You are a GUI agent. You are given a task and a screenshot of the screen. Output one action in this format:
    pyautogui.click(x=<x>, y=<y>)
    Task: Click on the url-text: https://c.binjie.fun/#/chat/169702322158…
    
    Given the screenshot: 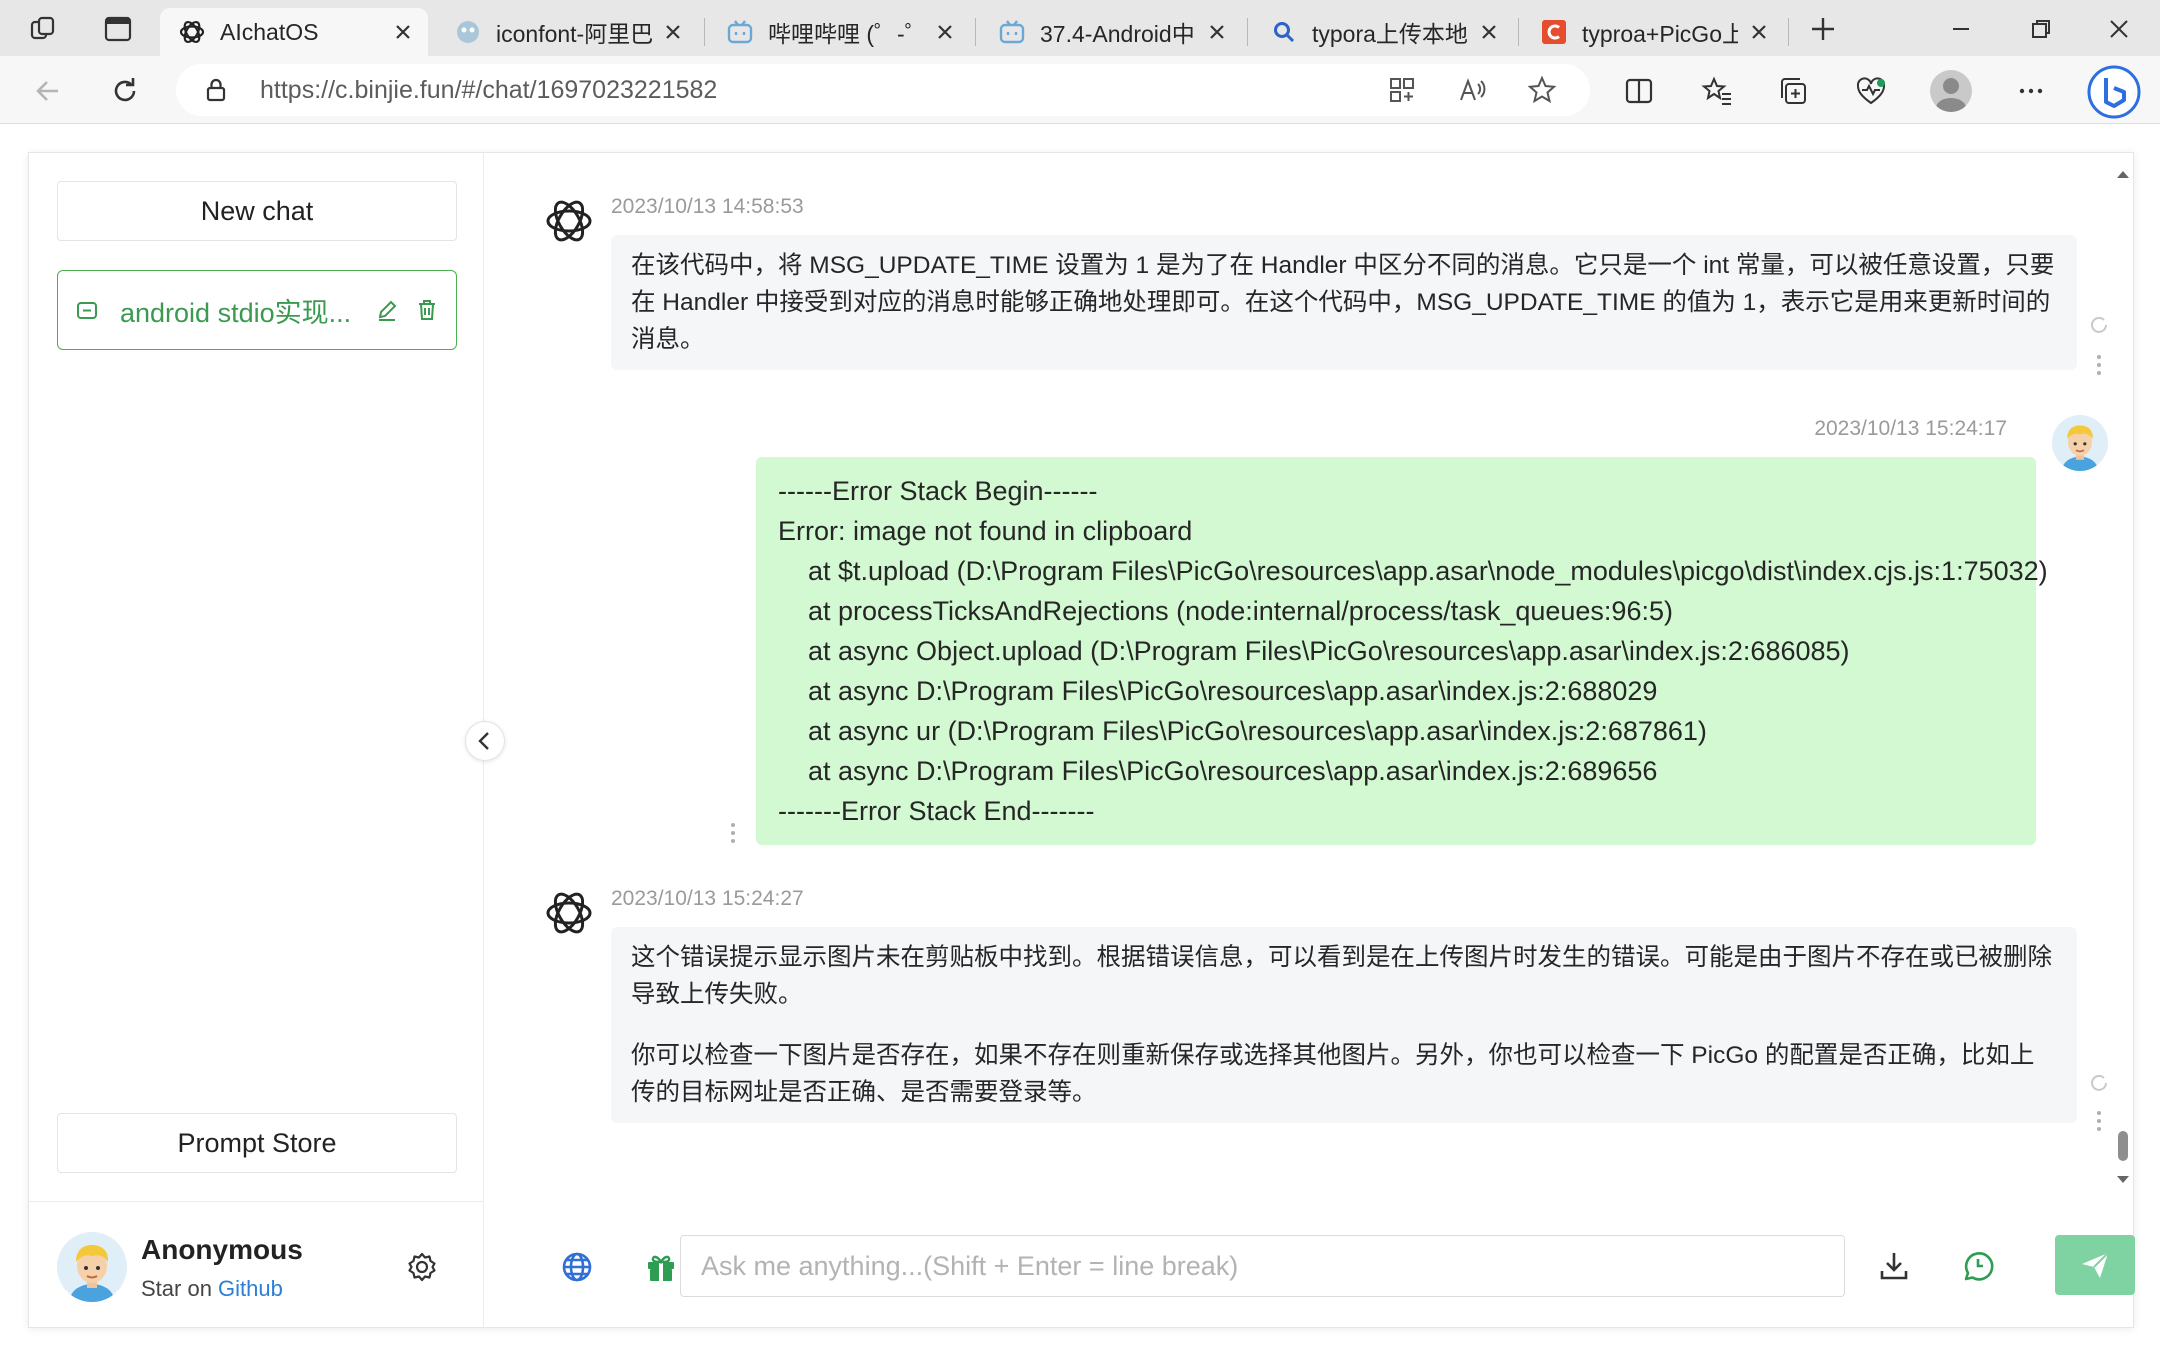 What is the action you would take?
    pyautogui.click(x=488, y=90)
    